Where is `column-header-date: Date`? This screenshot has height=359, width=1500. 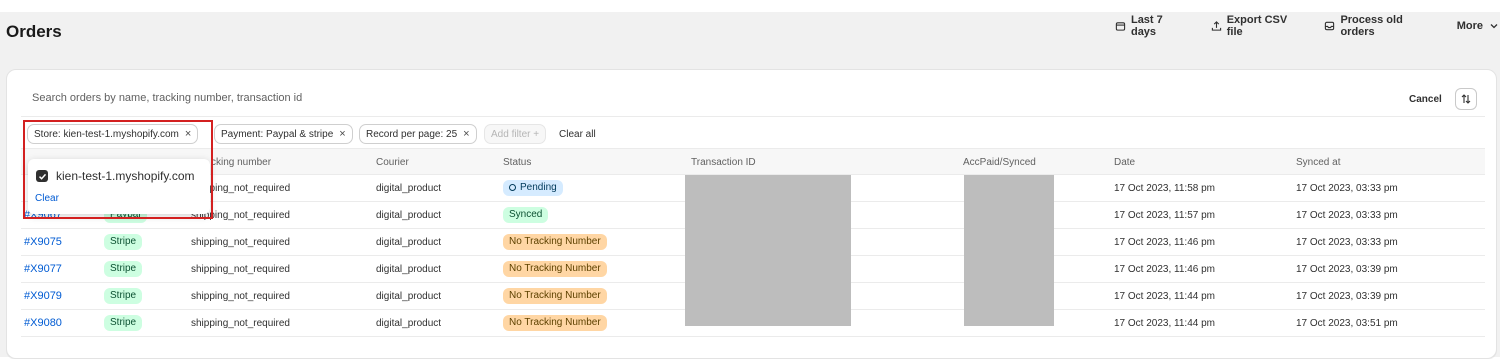 column-header-date: Date is located at coordinates (1125, 162).